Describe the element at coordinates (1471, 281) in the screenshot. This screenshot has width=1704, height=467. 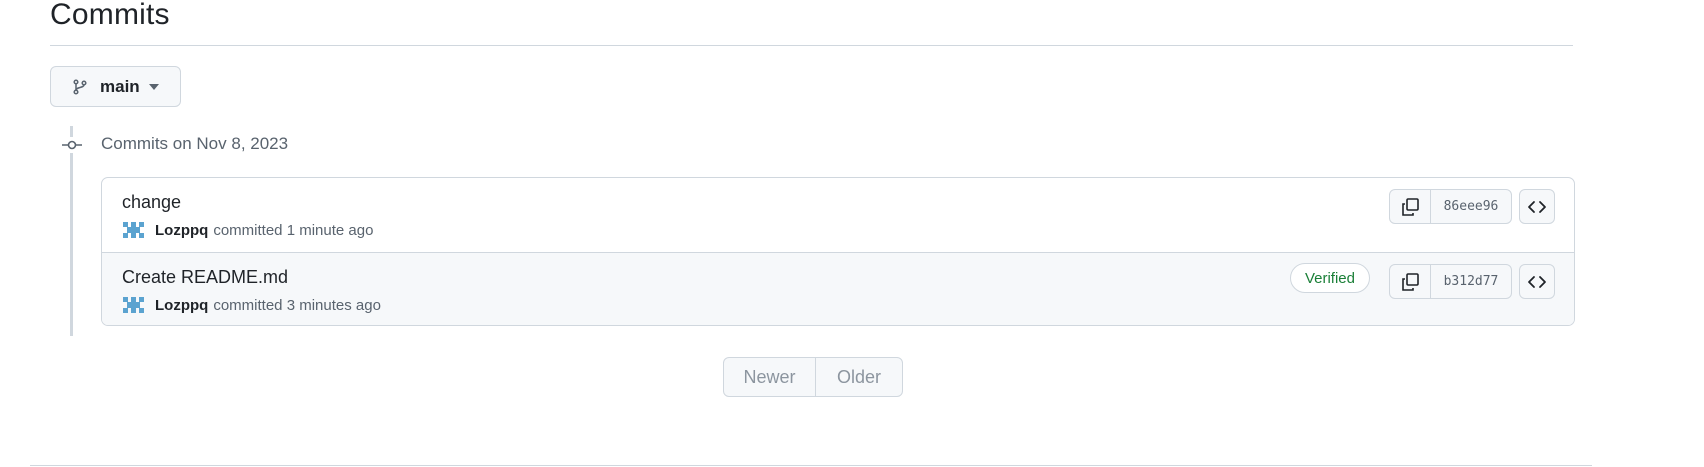
I see `commit-sha-link: b312d77` at that location.